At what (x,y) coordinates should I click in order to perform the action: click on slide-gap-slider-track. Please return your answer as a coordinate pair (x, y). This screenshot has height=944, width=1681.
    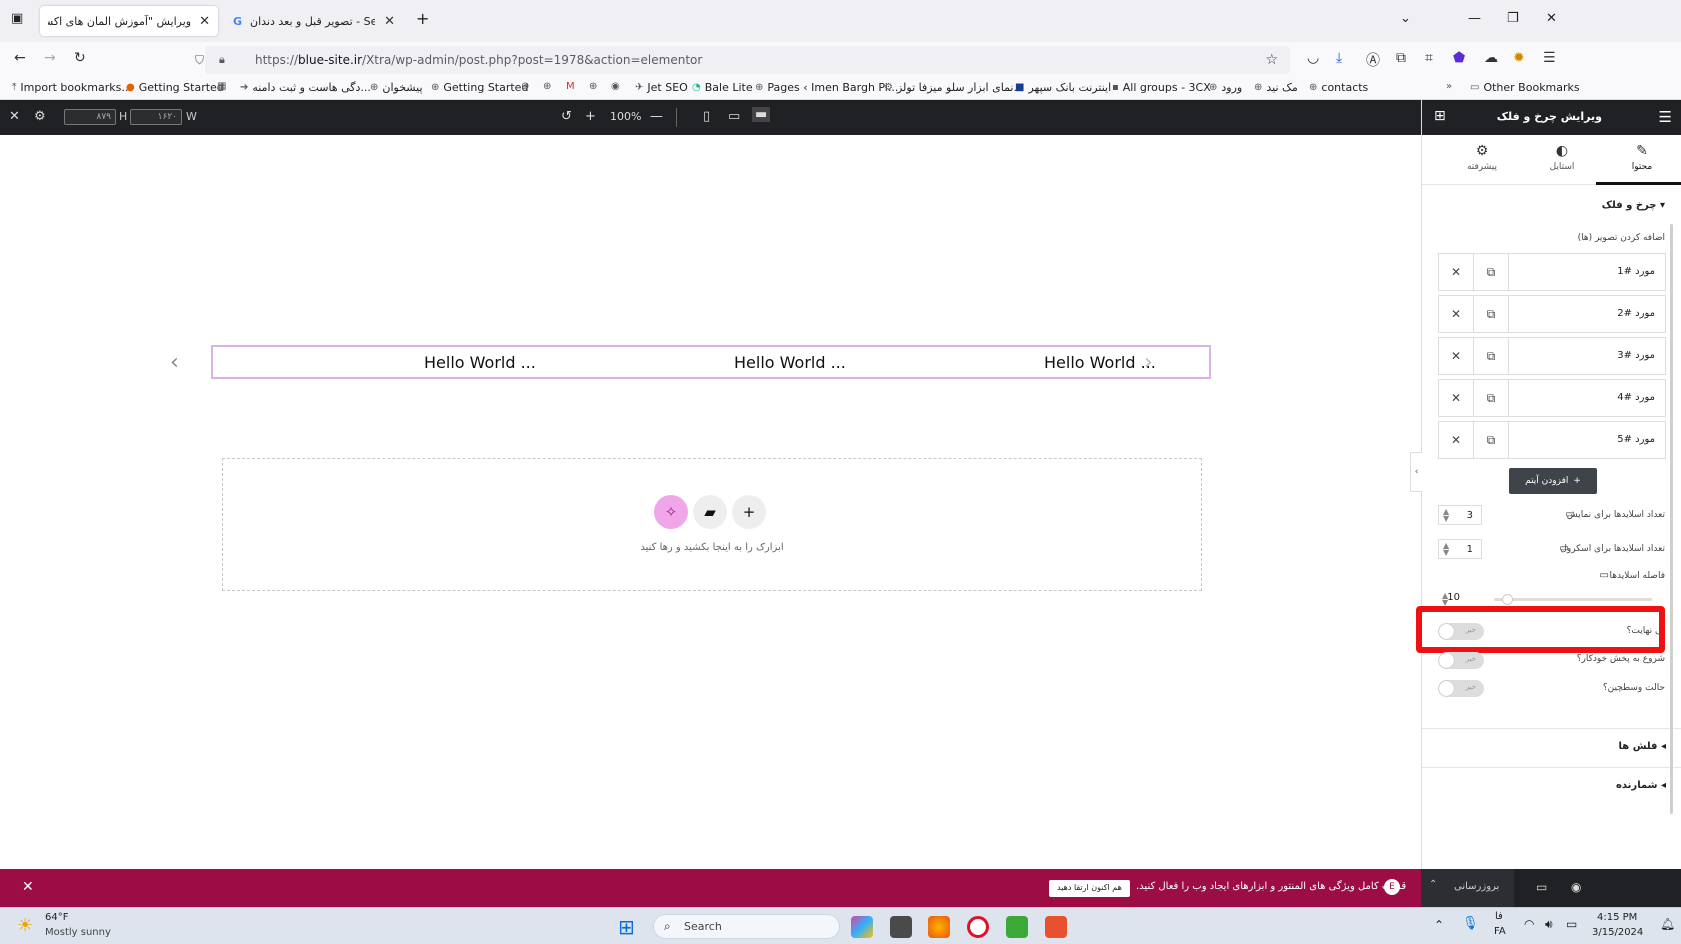
    Looking at the image, I should click on (1573, 599).